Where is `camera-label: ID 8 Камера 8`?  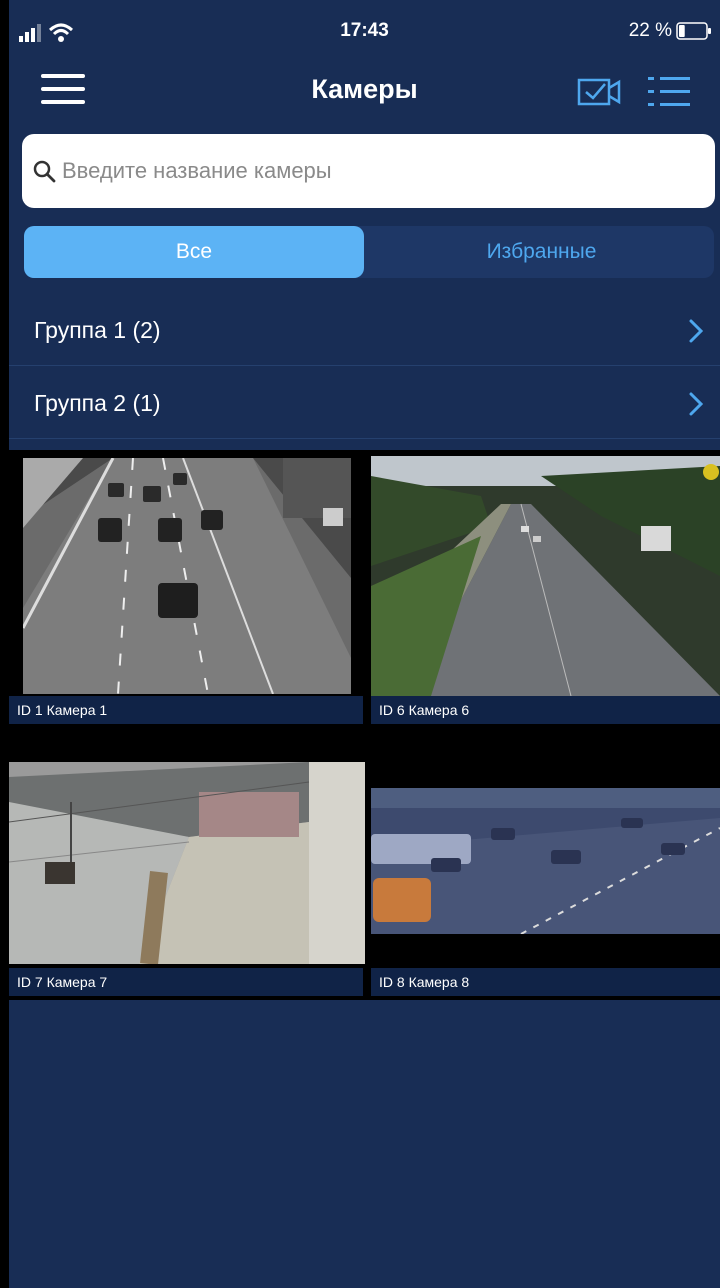 camera-label: ID 8 Камера 8 is located at coordinates (545, 982).